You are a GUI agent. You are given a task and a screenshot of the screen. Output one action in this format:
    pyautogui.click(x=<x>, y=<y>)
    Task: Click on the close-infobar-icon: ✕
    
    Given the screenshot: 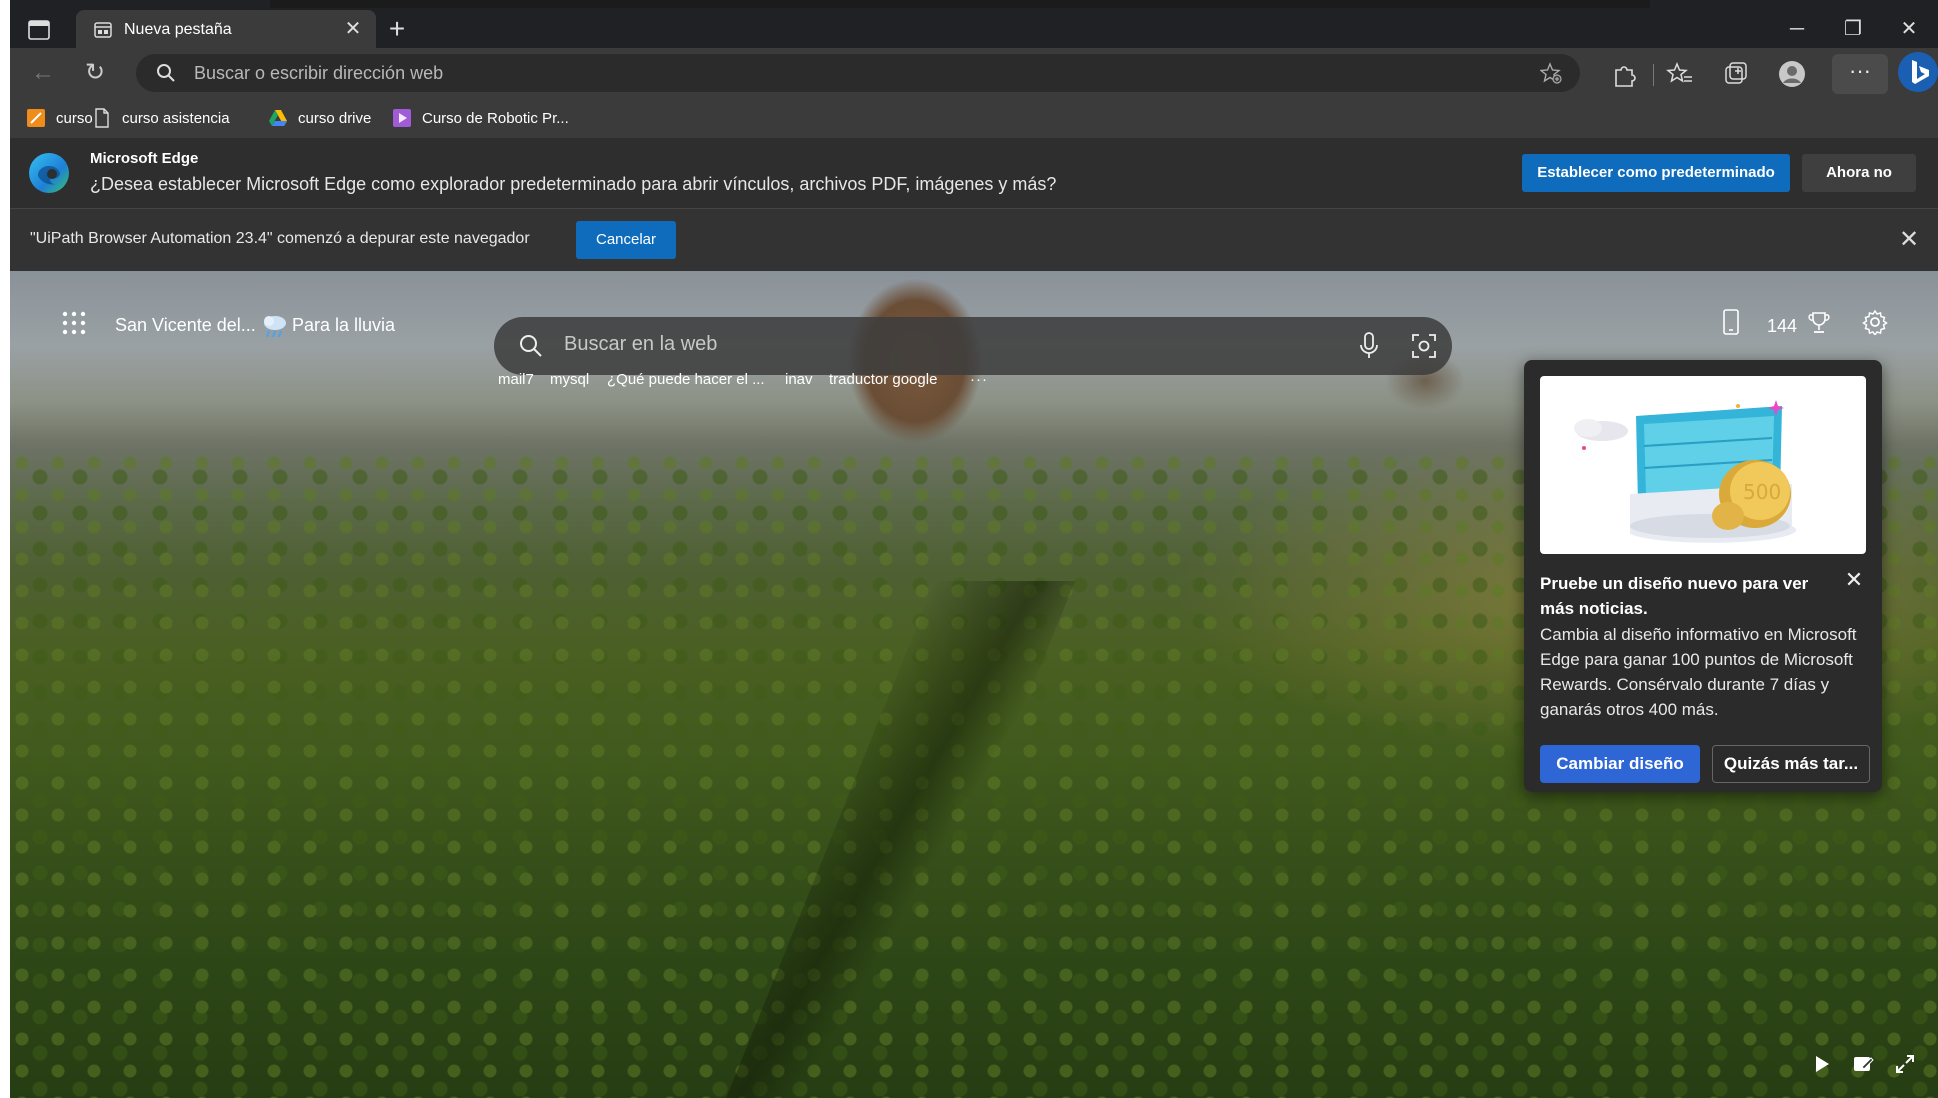 What is the action you would take?
    pyautogui.click(x=1909, y=240)
    